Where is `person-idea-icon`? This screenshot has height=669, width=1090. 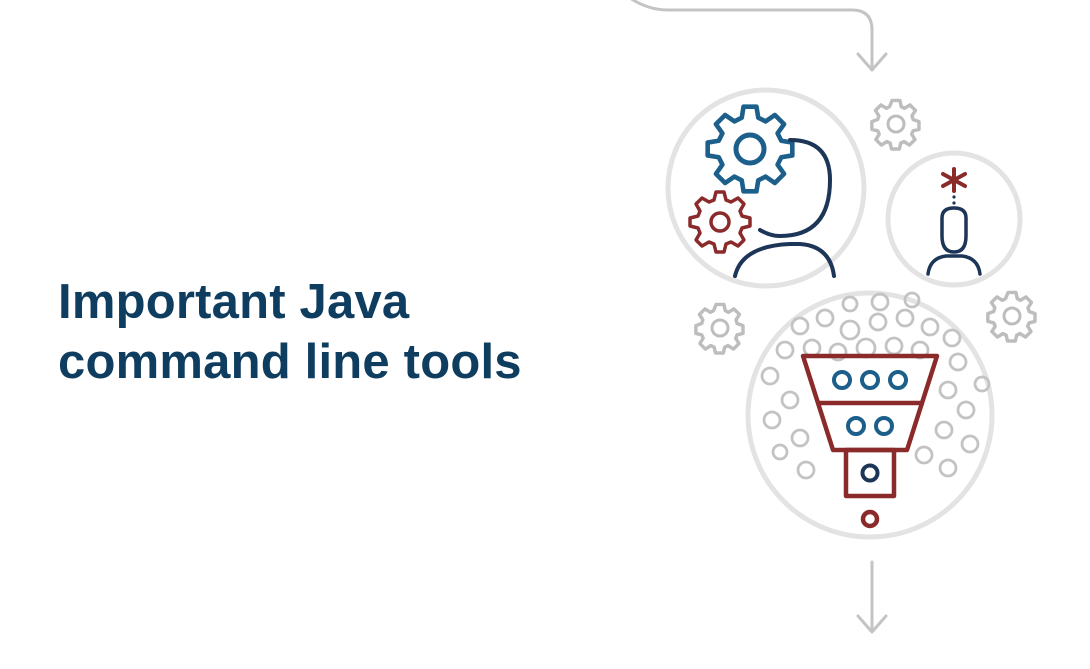
person-idea-icon is located at coordinates (954, 219).